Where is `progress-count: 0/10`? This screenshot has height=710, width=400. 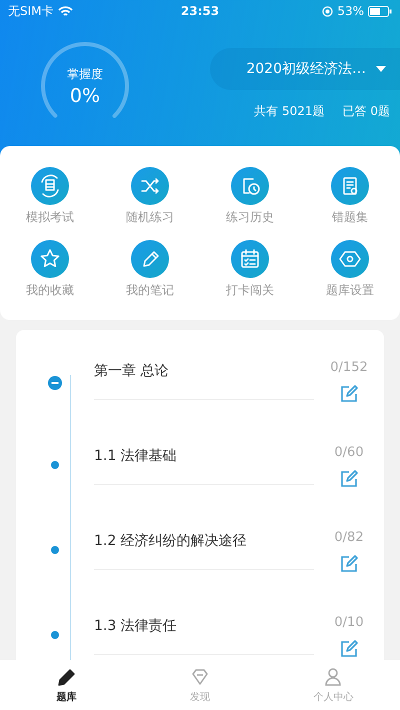 progress-count: 0/10 is located at coordinates (349, 622).